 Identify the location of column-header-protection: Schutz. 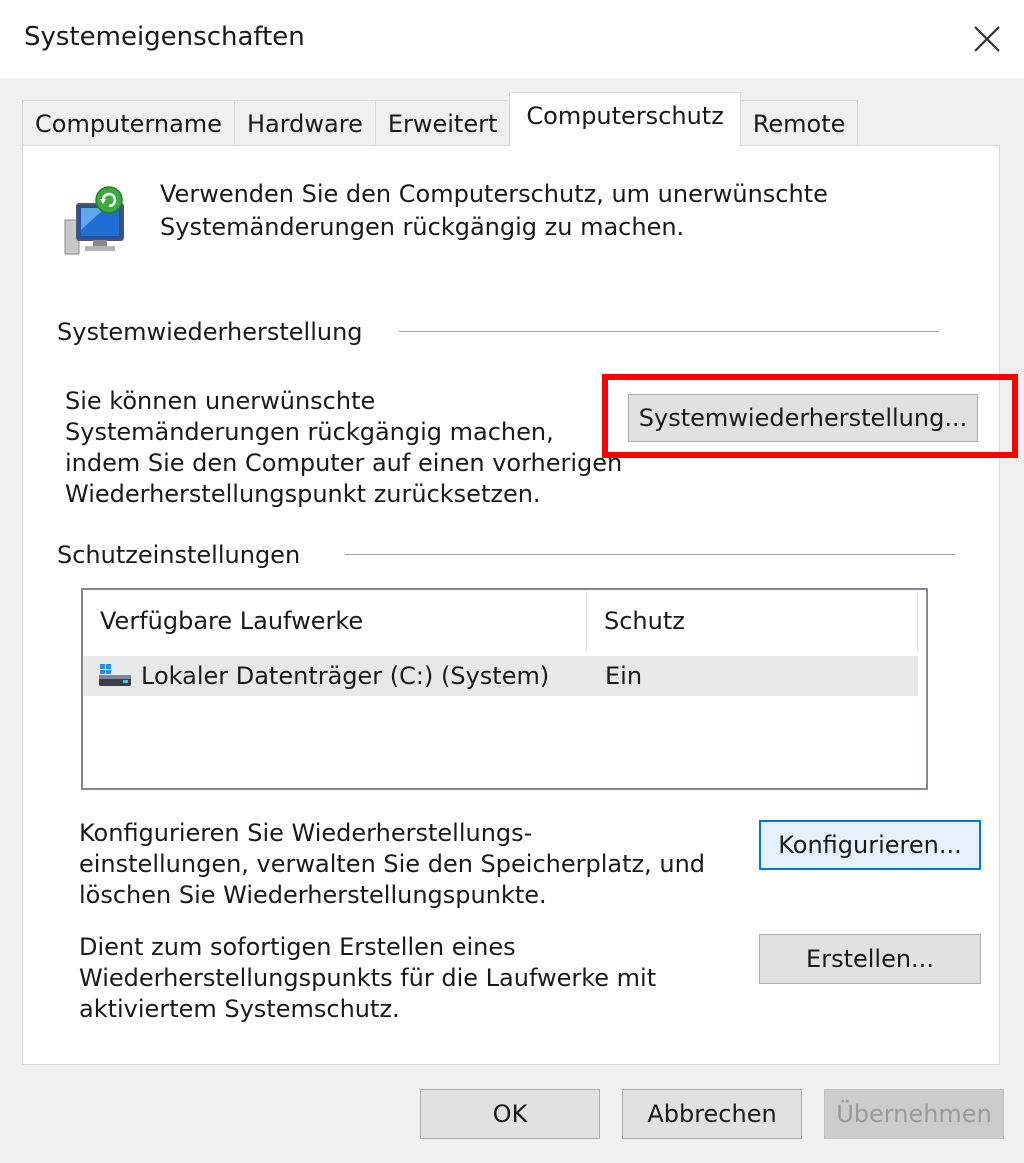
(752, 621).